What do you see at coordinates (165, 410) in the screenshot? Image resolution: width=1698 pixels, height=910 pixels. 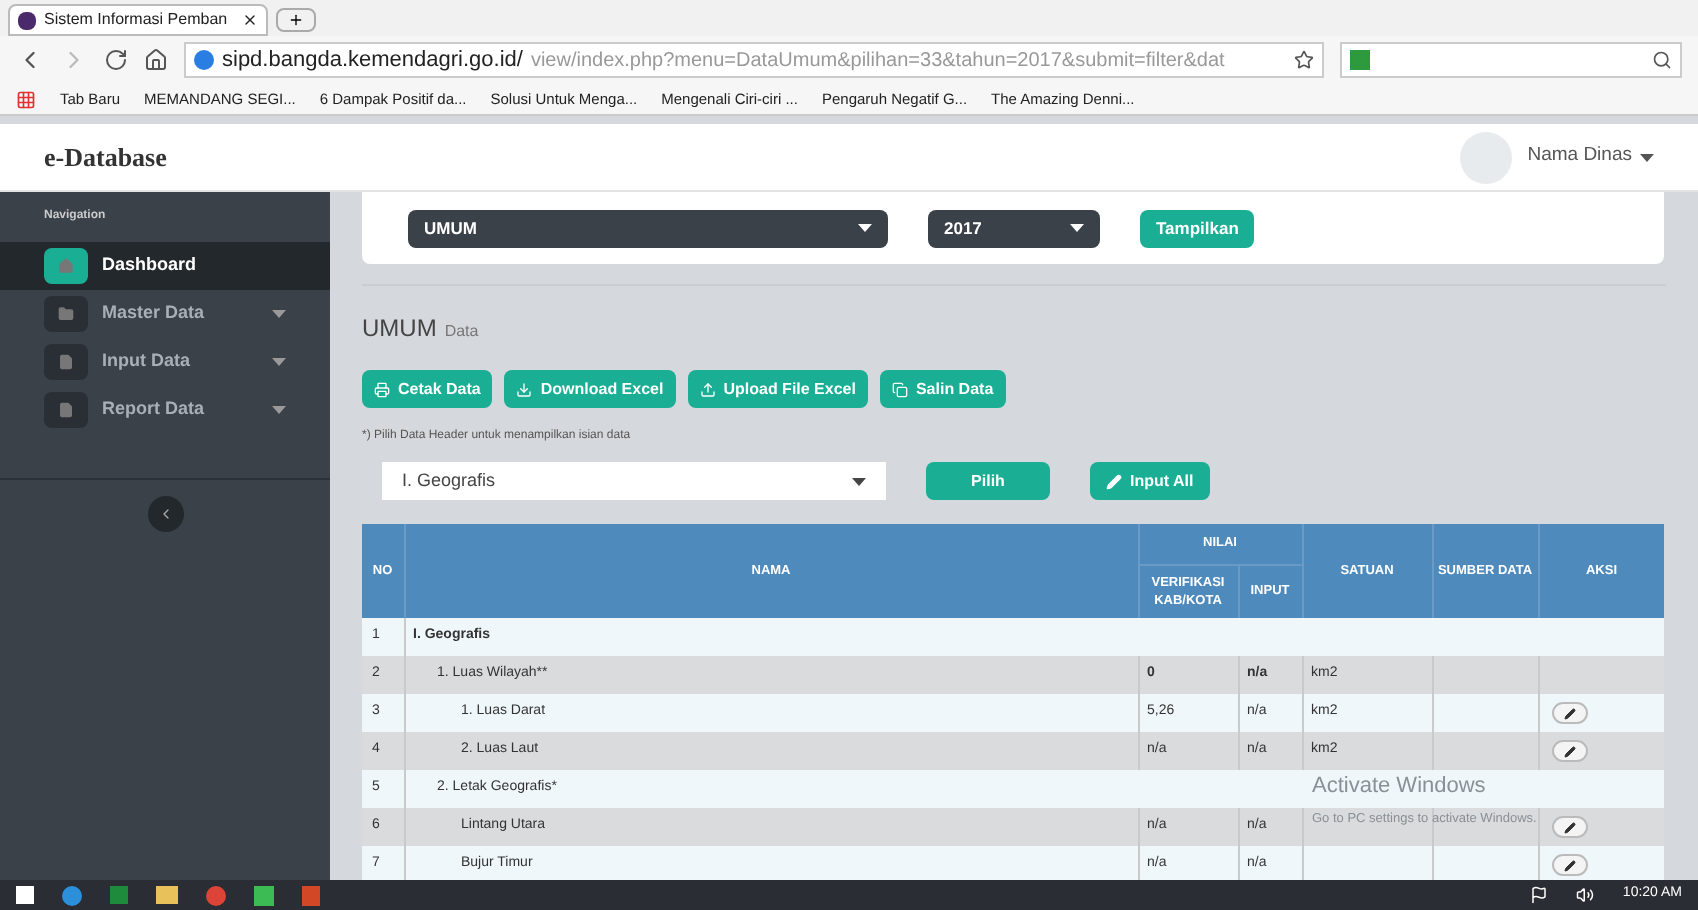 I see `nav-item: Report Data` at bounding box center [165, 410].